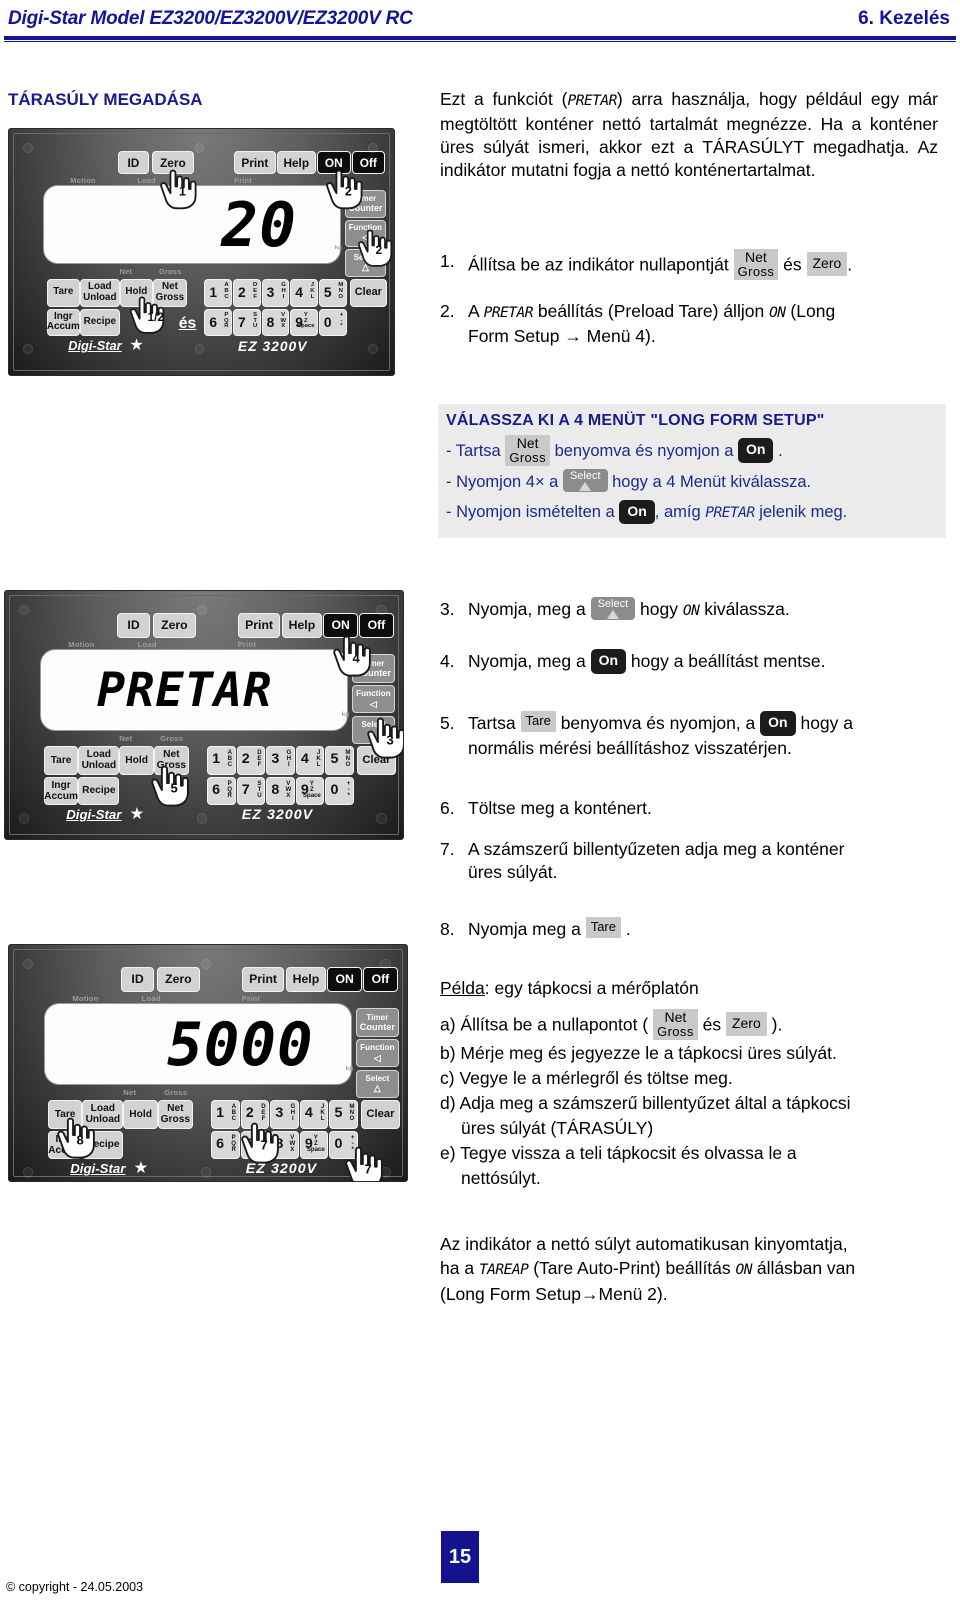 The image size is (960, 1616). Describe the element at coordinates (75, 1587) in the screenshot. I see `copyright-notice: © copyright - 24.05.2003` at that location.